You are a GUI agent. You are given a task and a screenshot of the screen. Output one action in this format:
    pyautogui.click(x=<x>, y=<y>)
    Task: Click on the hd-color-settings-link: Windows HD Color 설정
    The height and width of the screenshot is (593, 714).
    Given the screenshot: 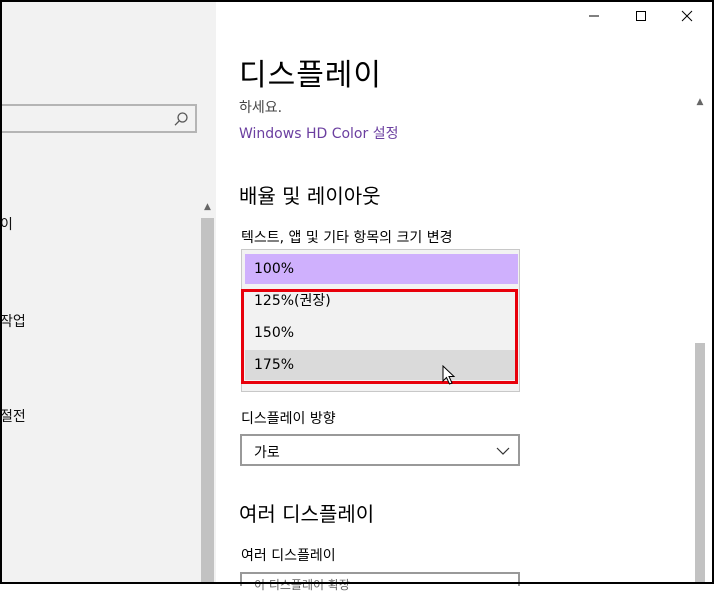 What is the action you would take?
    pyautogui.click(x=318, y=133)
    